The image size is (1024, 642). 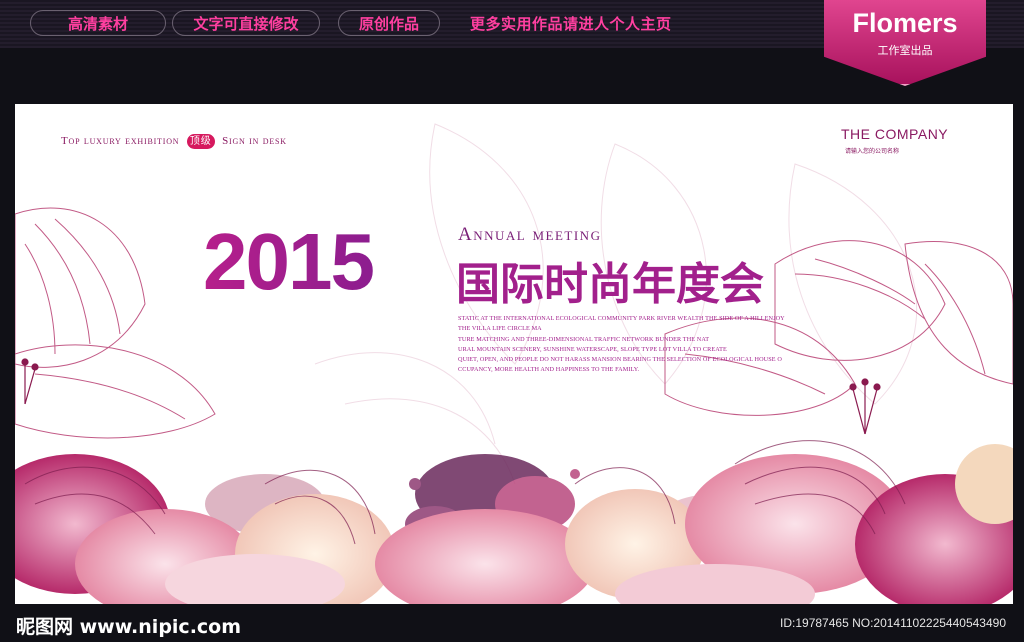 What do you see at coordinates (905, 43) in the screenshot?
I see `studio-logo: Flomers 工作室出品` at bounding box center [905, 43].